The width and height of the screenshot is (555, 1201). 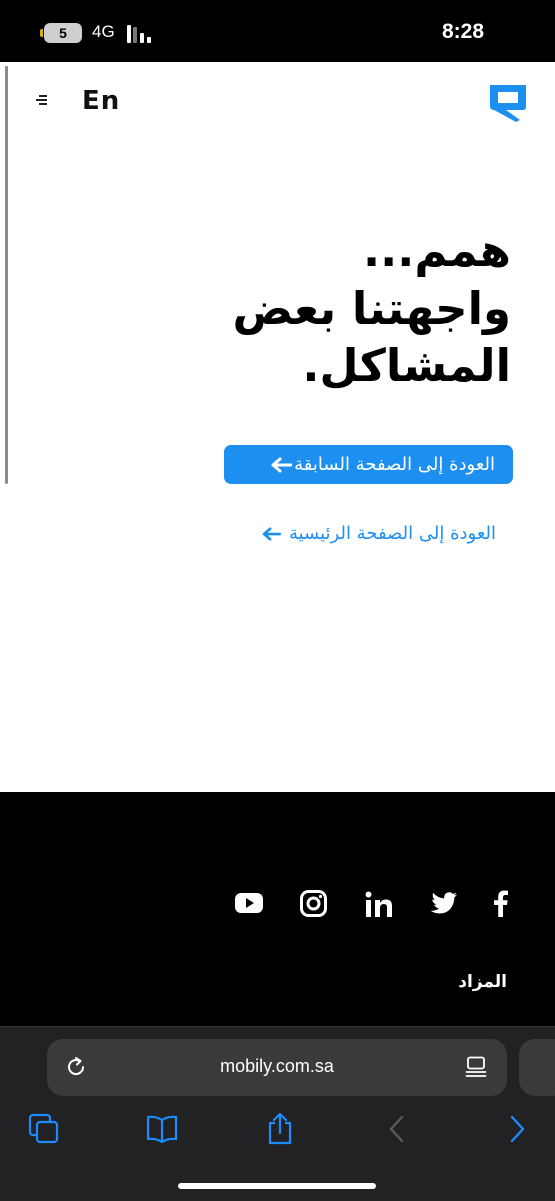 What do you see at coordinates (443, 903) in the screenshot?
I see `twitter-icon` at bounding box center [443, 903].